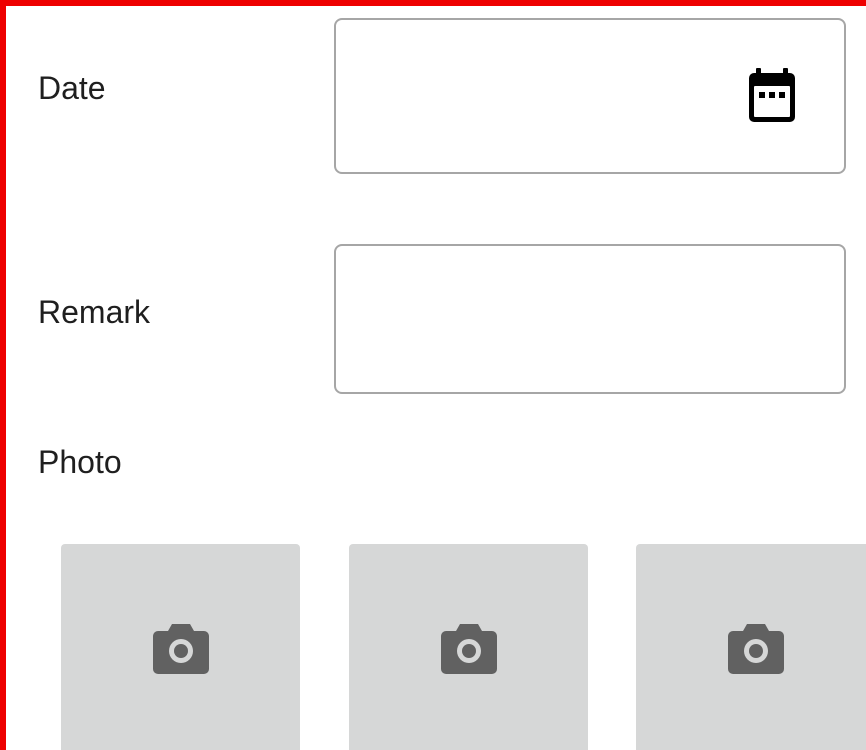  I want to click on date-label: Date, so click(72, 88).